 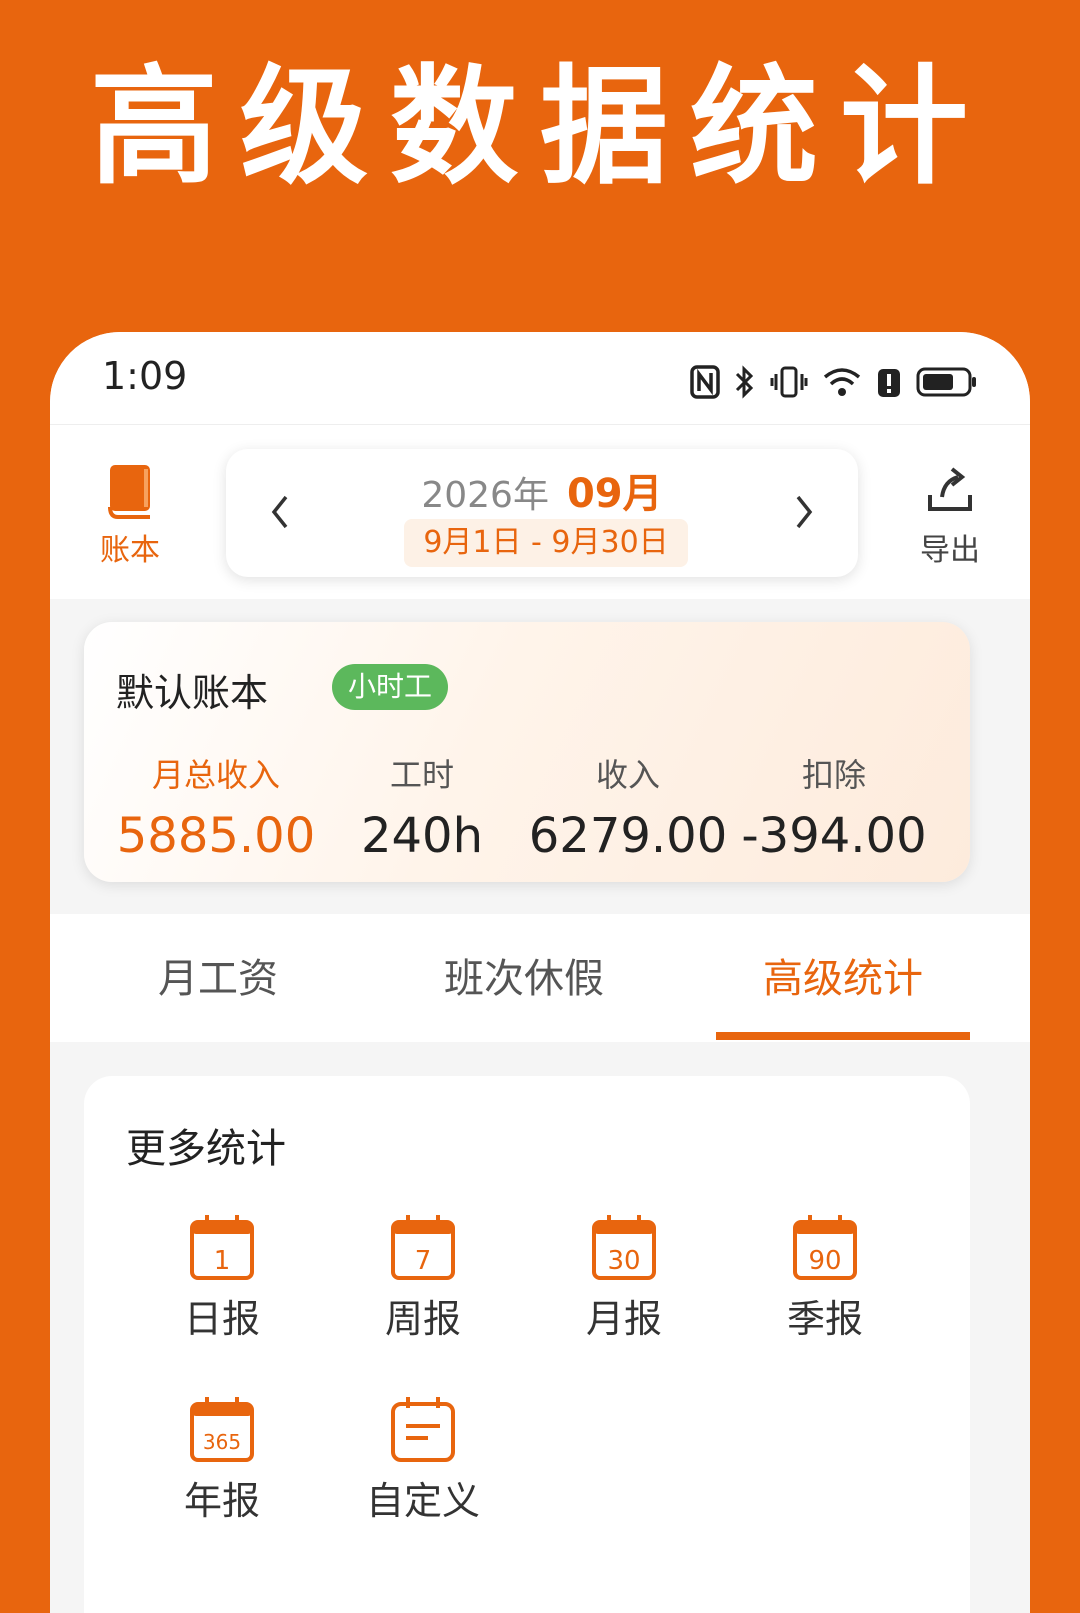 What do you see at coordinates (423, 1261) in the screenshot?
I see `svg-text: 7` at bounding box center [423, 1261].